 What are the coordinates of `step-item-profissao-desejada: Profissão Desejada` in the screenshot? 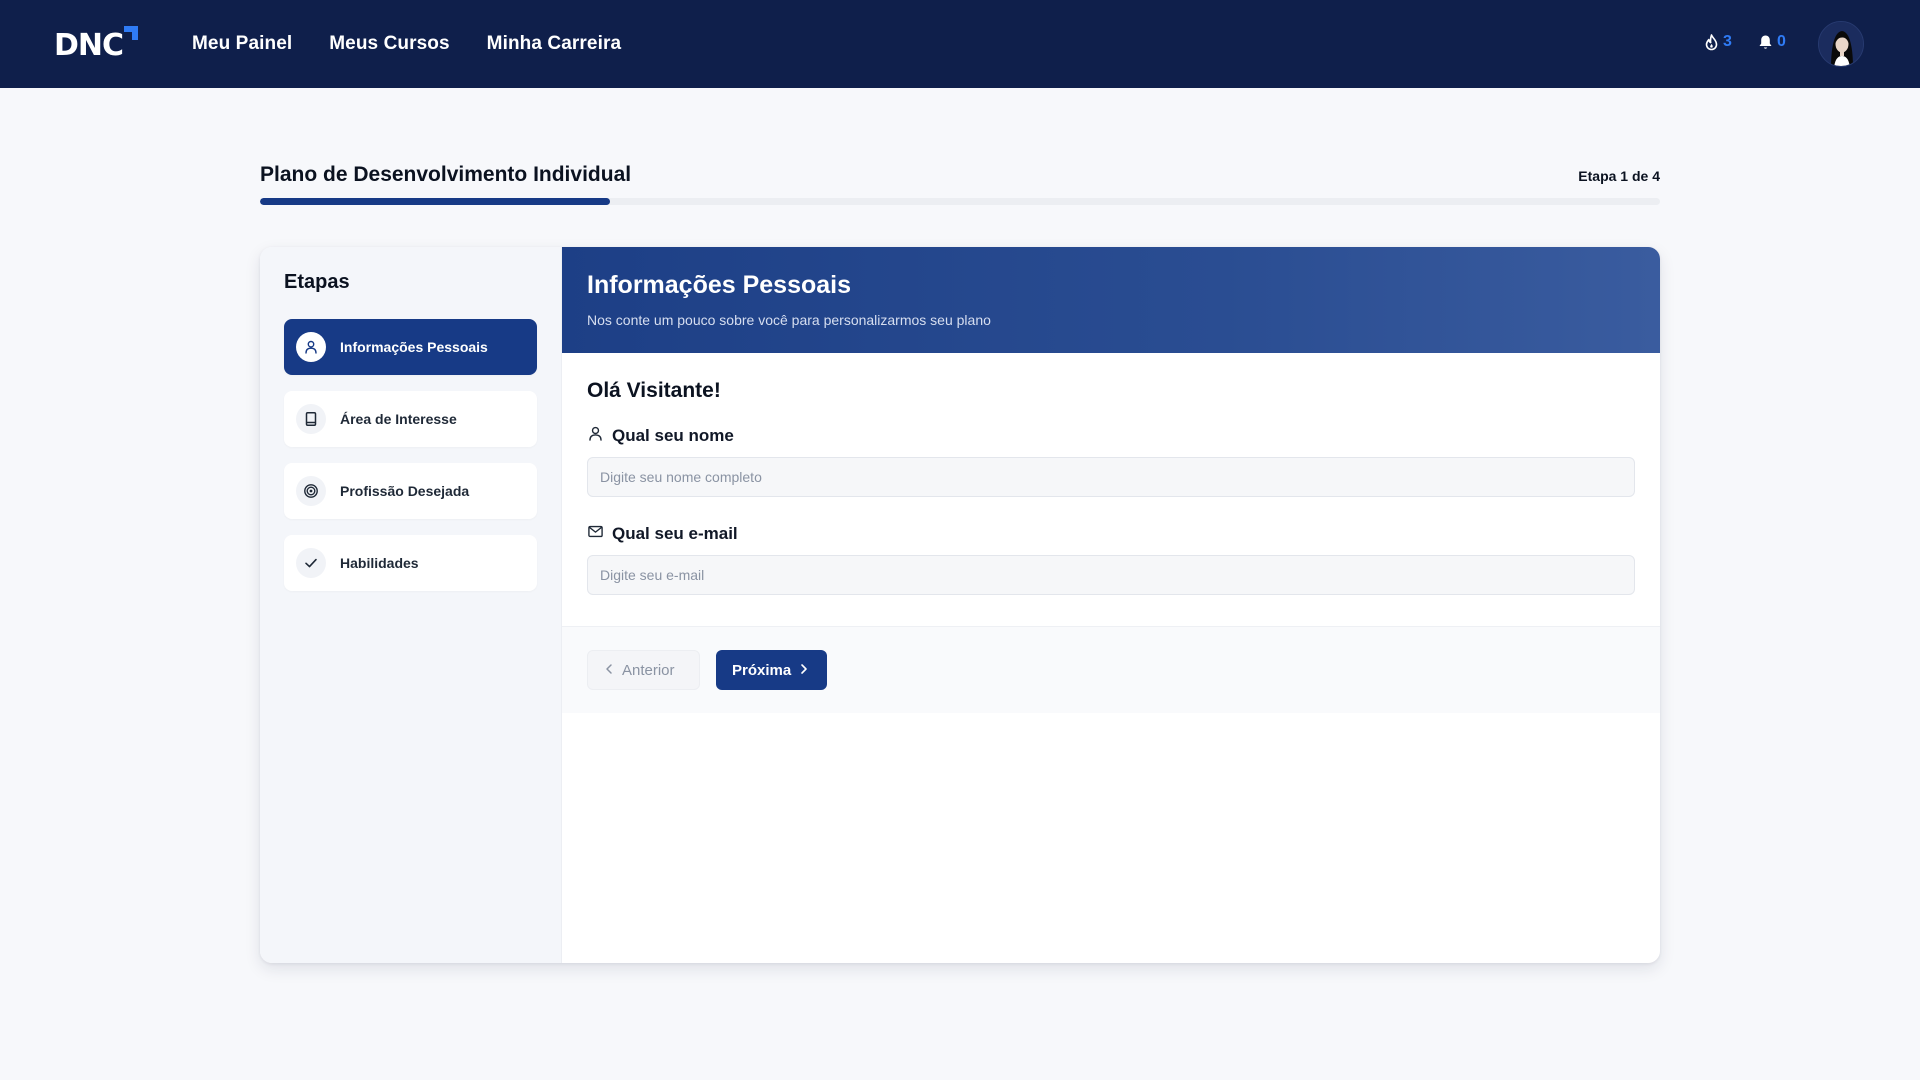 It's located at (410, 491).